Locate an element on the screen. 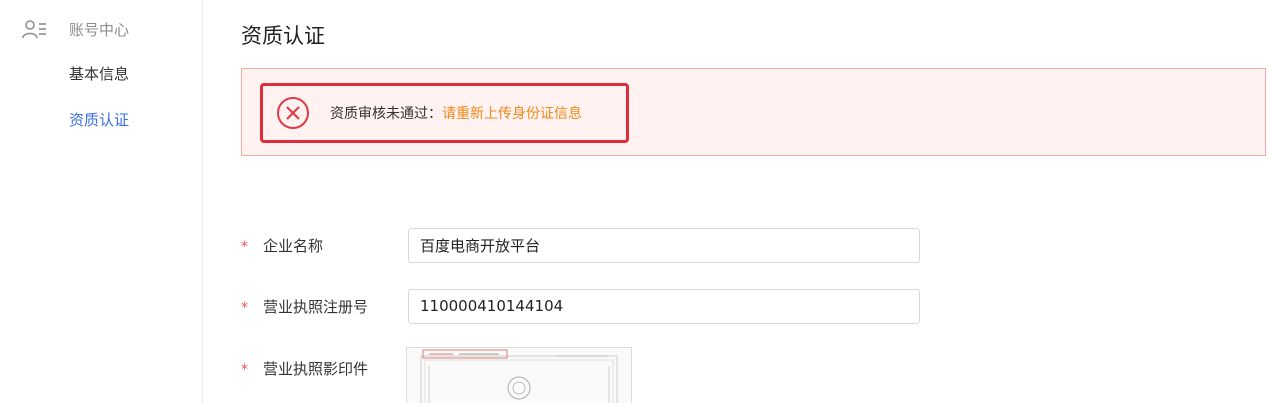 The height and width of the screenshot is (403, 1269). form-row-company-name: * 企业名称 百度电商开放平台 is located at coordinates (580, 245).